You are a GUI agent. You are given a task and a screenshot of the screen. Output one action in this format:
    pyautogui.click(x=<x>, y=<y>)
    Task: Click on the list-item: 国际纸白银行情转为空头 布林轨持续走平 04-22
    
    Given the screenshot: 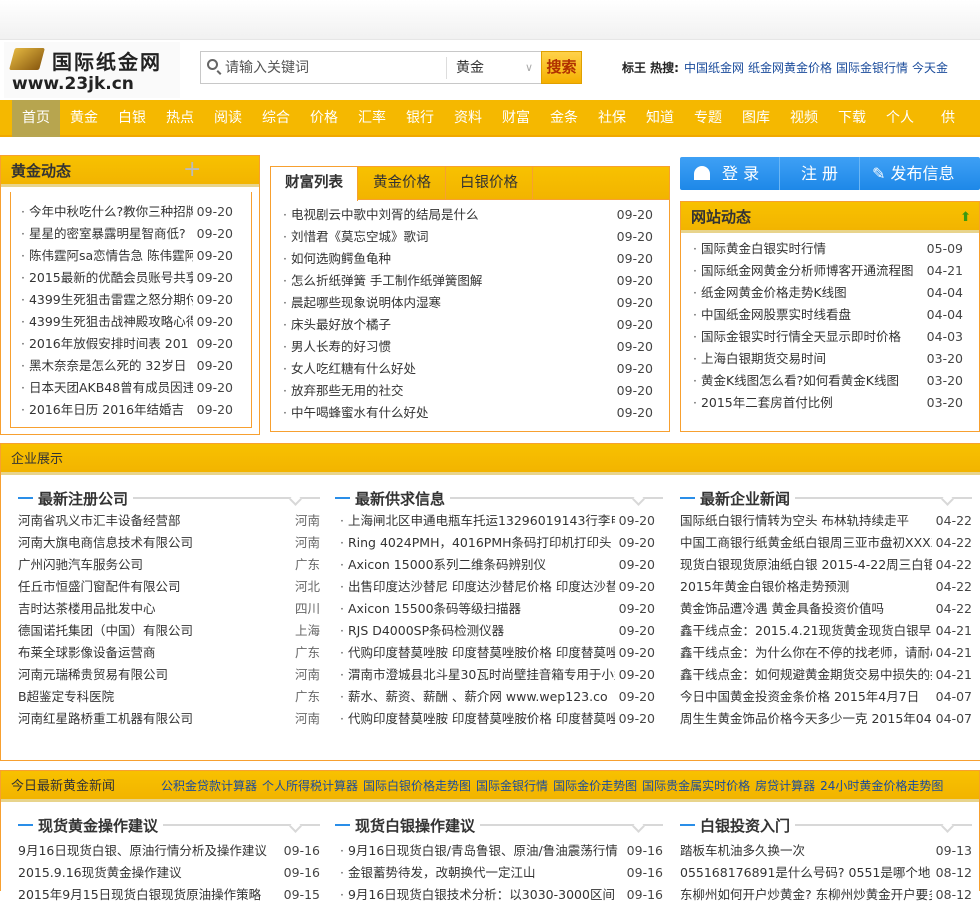 What is the action you would take?
    pyautogui.click(x=826, y=521)
    